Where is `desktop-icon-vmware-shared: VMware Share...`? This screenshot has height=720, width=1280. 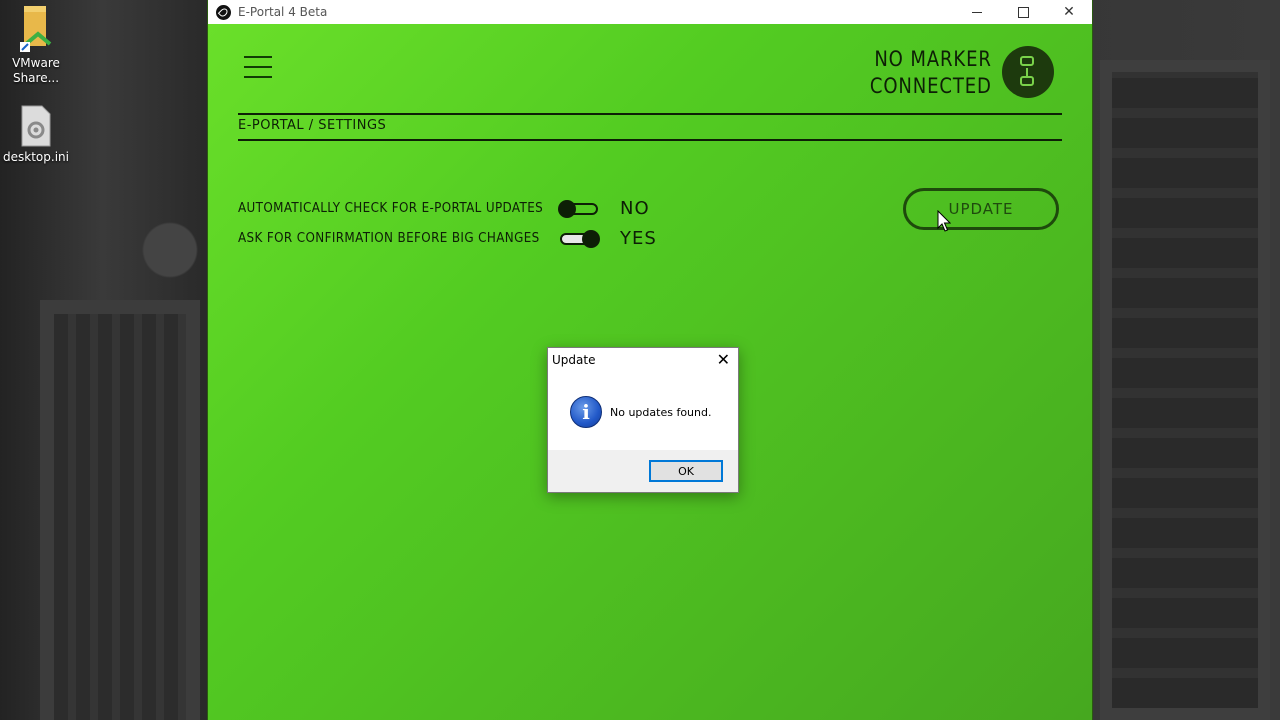 desktop-icon-vmware-shared: VMware Share... is located at coordinates (36, 45).